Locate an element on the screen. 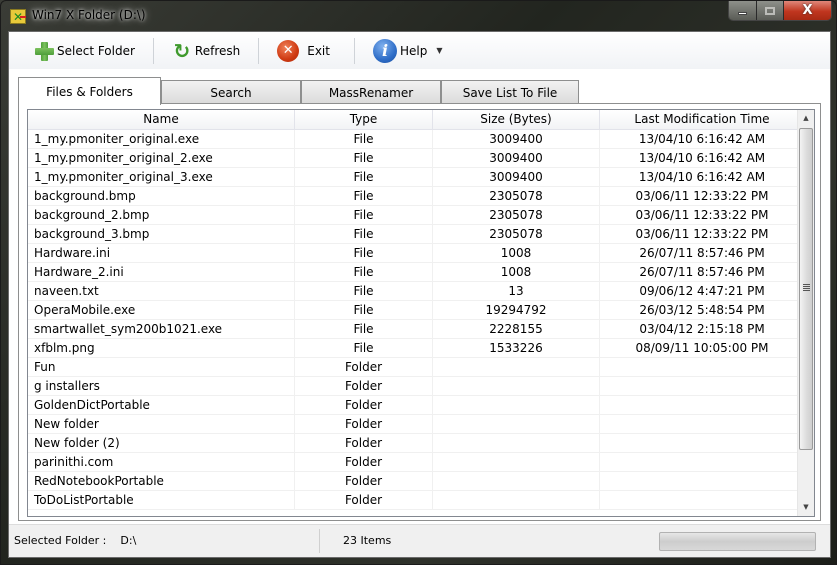  table-row: parinithi.com Folder is located at coordinates (417, 462).